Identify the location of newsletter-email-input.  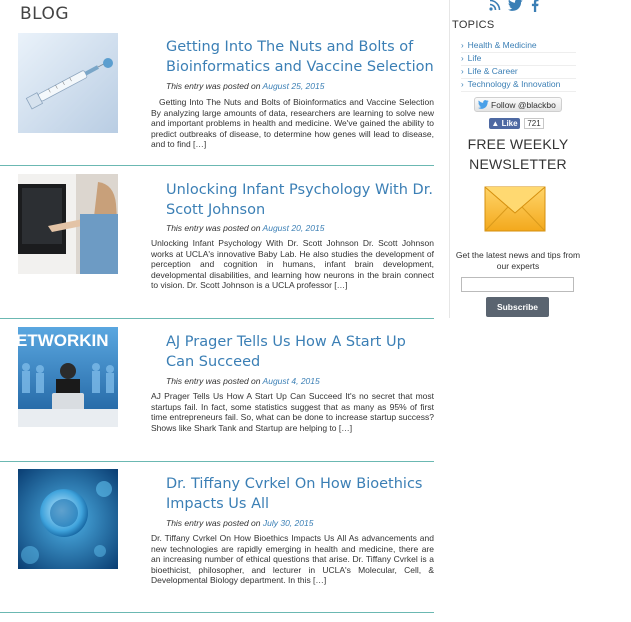
(517, 284).